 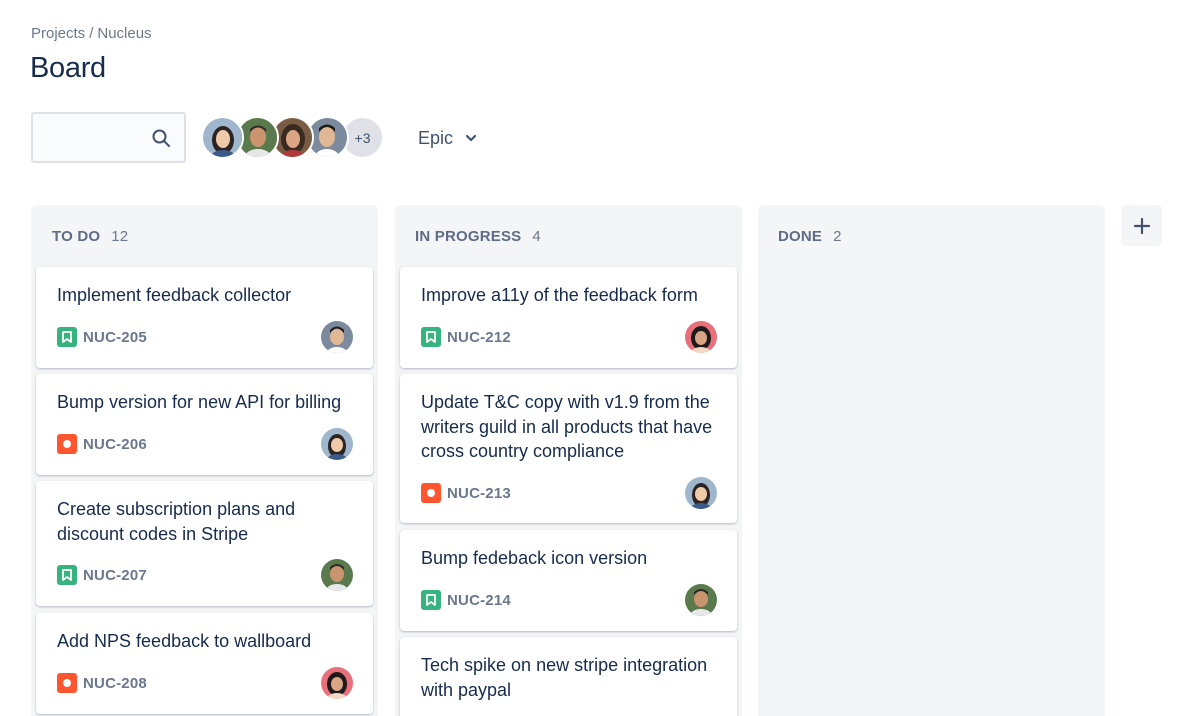 I want to click on issue-key: NUC-207, so click(x=115, y=575).